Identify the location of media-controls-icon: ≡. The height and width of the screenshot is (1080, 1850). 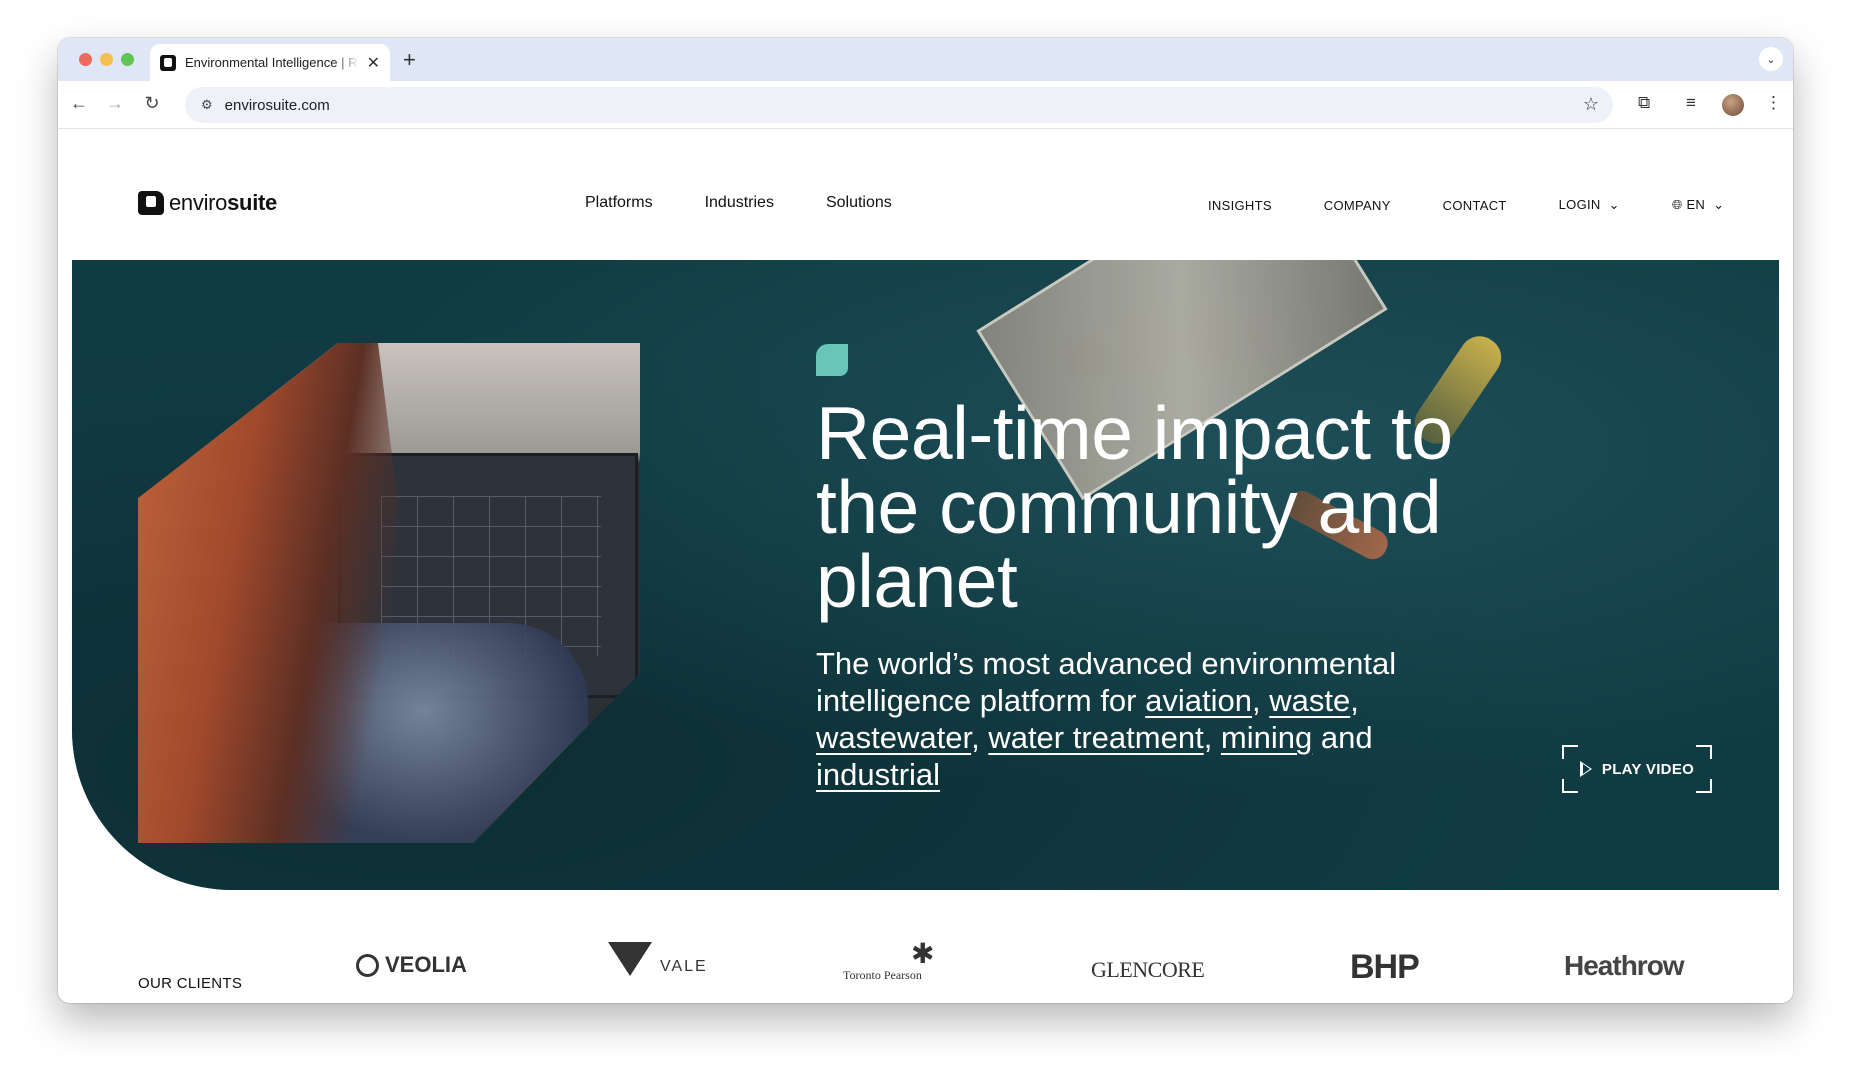
(1691, 103).